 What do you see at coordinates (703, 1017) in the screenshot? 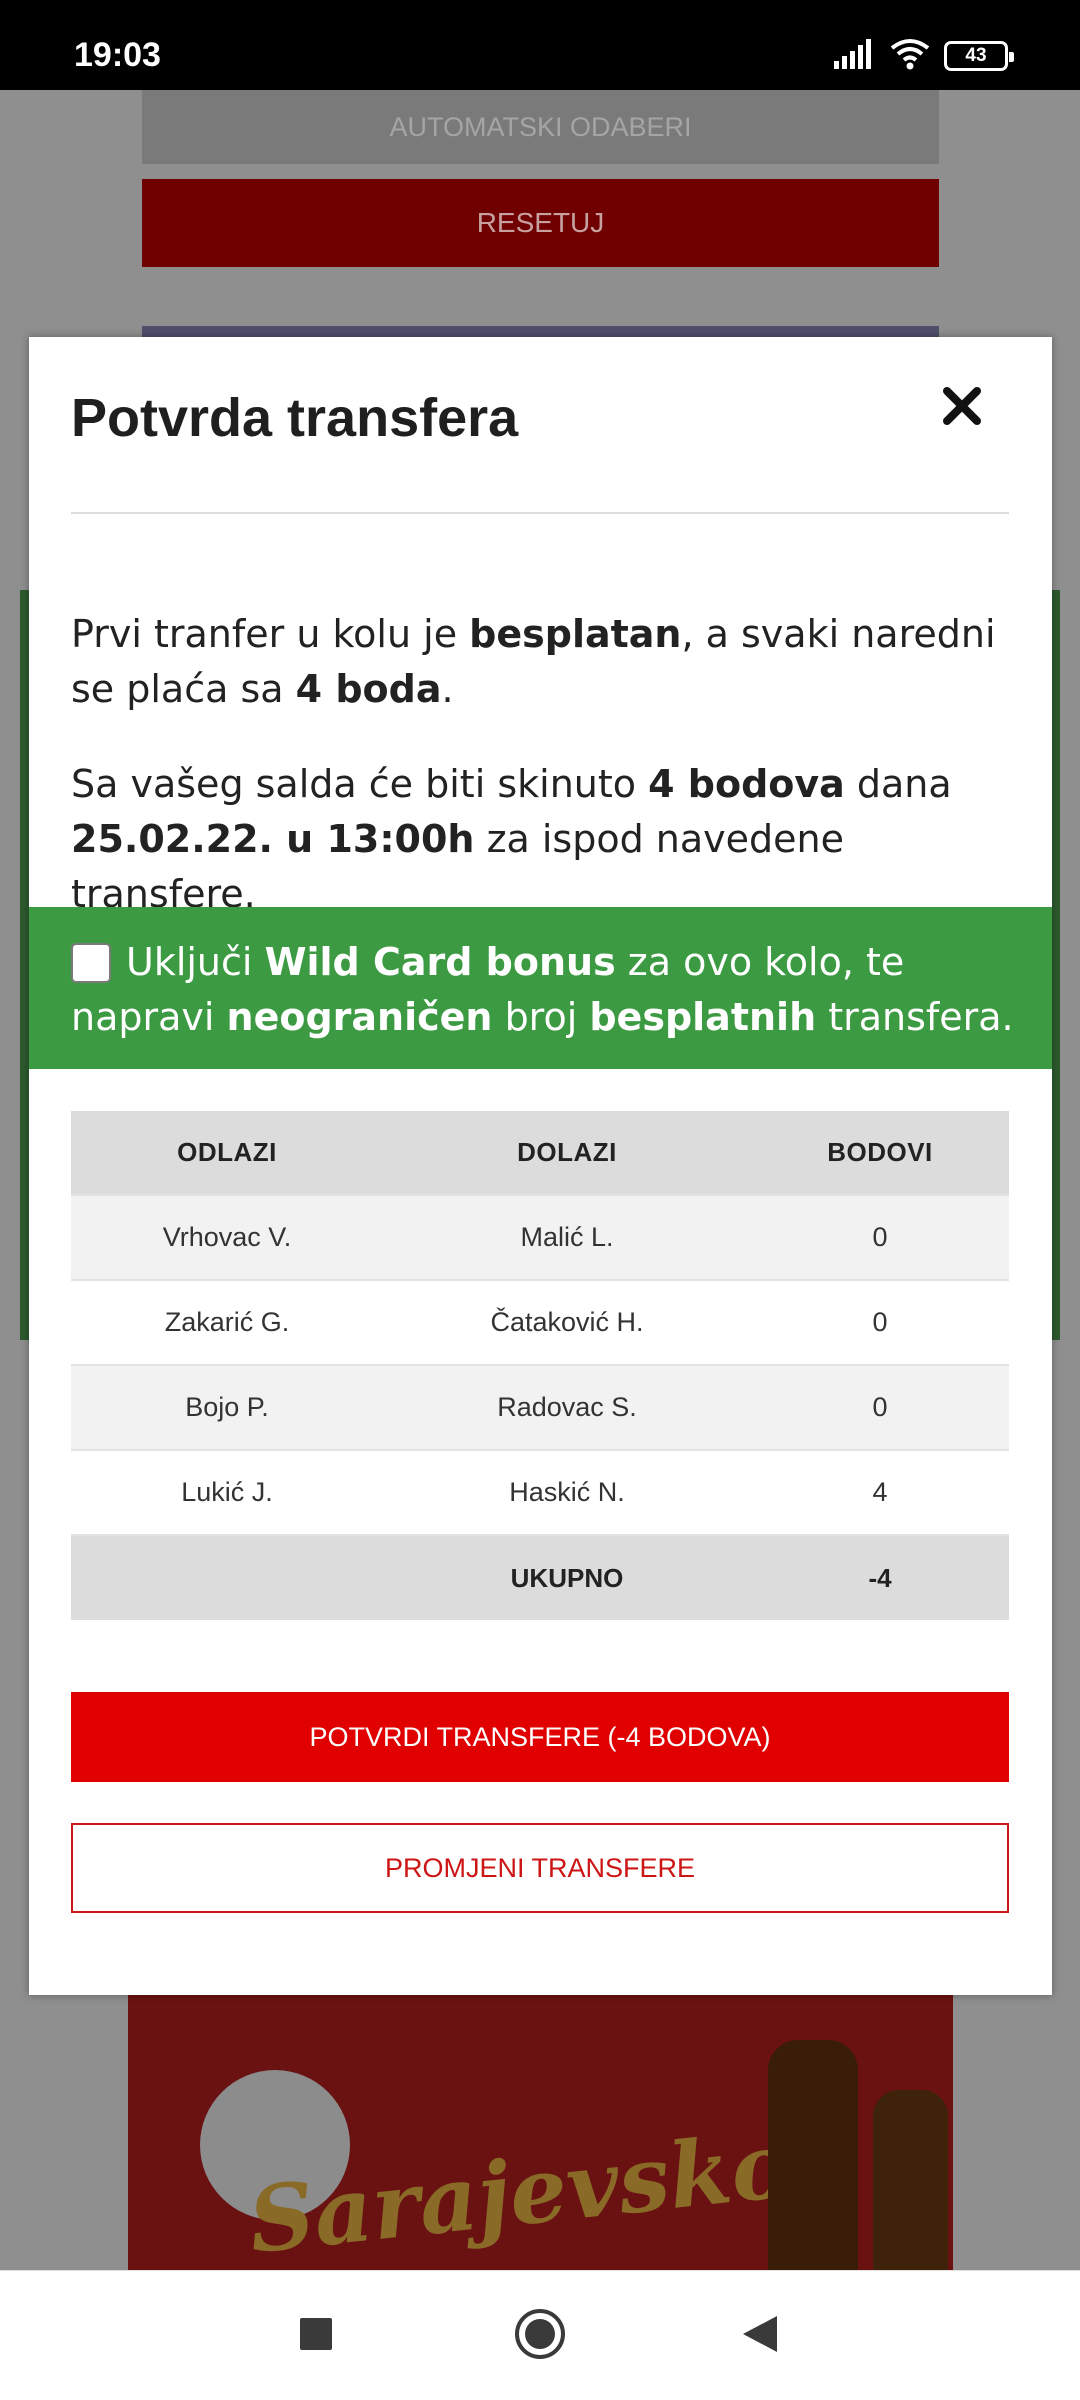
I see `wildcard-text-bold: besplatnih` at bounding box center [703, 1017].